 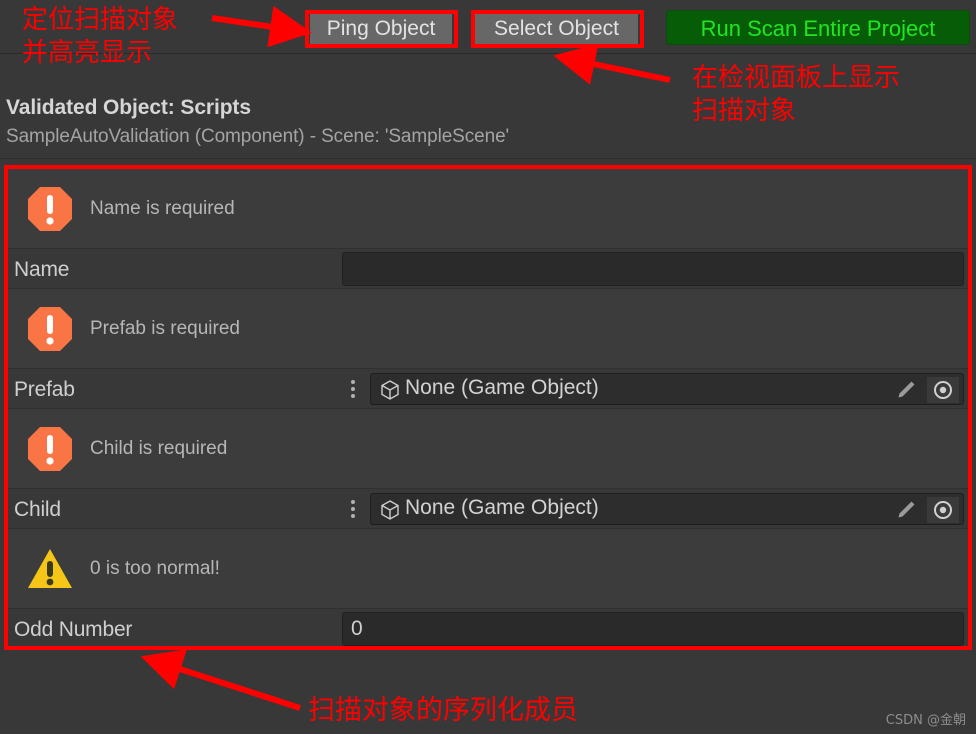 What do you see at coordinates (488, 329) in the screenshot?
I see `help-box: Prefab is required` at bounding box center [488, 329].